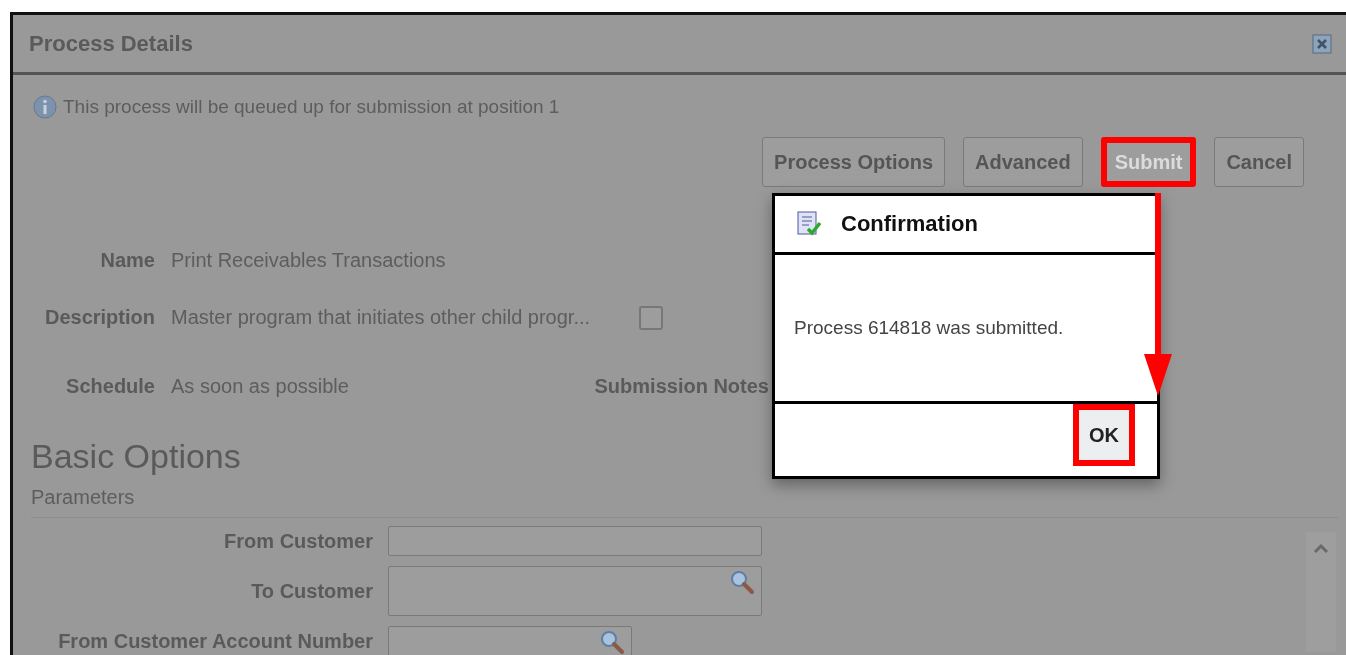 The height and width of the screenshot is (655, 1346). I want to click on field-label: From Customer, so click(298, 541).